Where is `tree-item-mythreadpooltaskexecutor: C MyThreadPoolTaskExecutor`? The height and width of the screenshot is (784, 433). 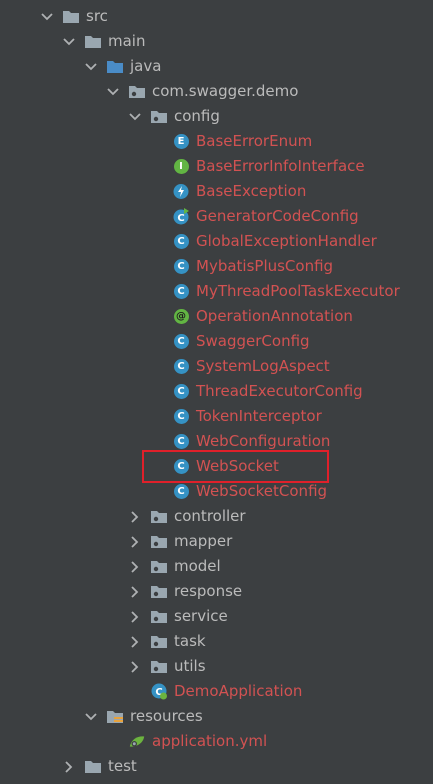
tree-item-mythreadpooltaskexecutor: C MyThreadPoolTaskExecutor is located at coordinates (216, 291).